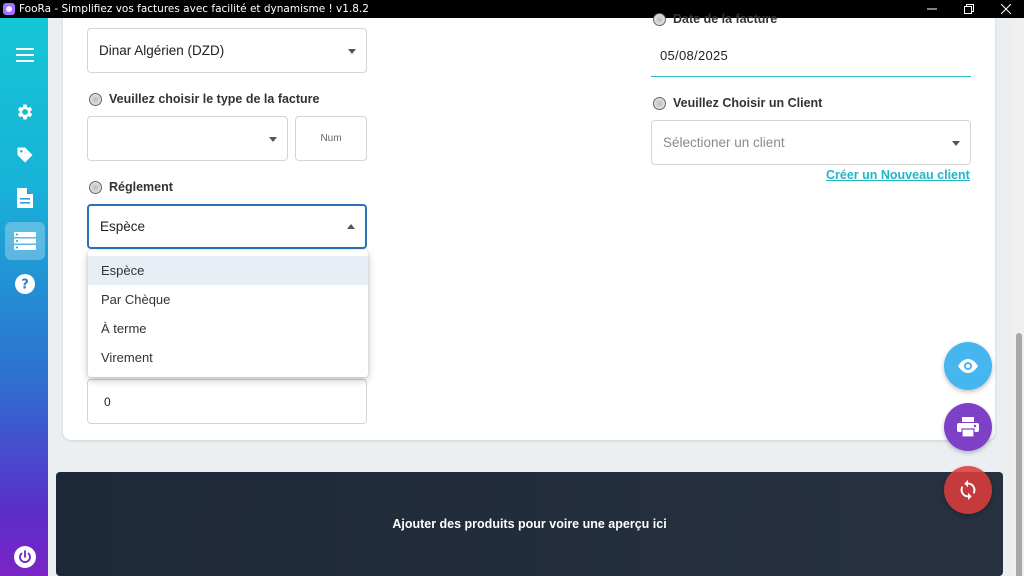 Image resolution: width=1024 pixels, height=576 pixels. I want to click on sidebar-item-products, so click(25, 155).